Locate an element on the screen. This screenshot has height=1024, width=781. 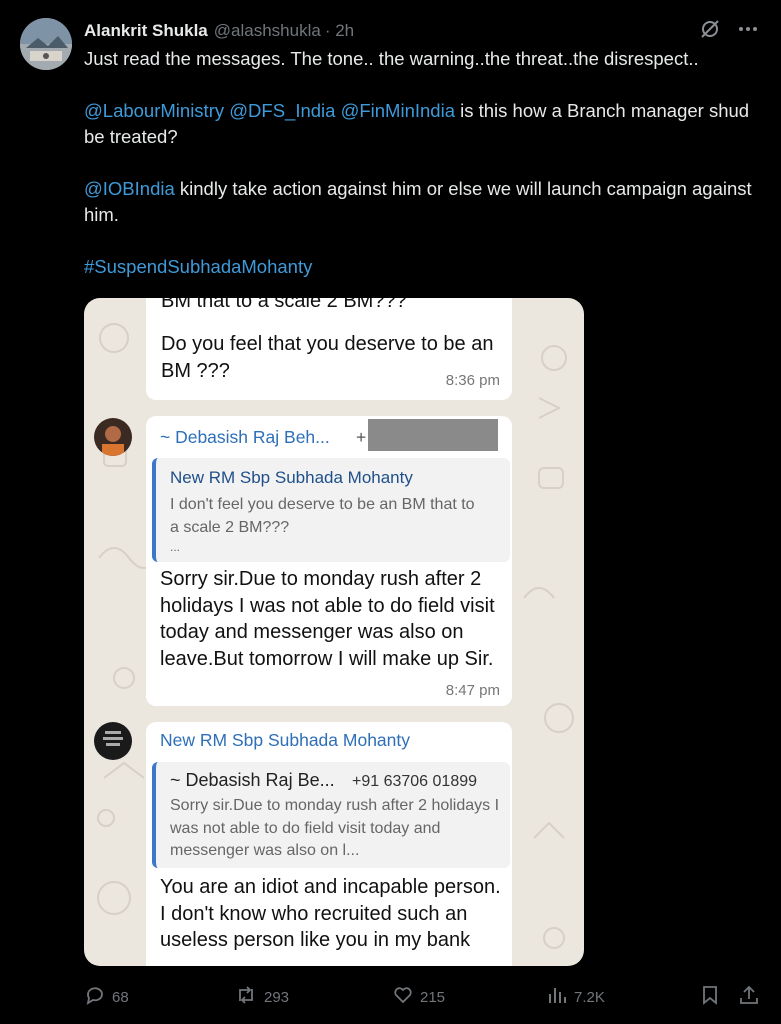
sender-avatar-debasish is located at coordinates (113, 437).